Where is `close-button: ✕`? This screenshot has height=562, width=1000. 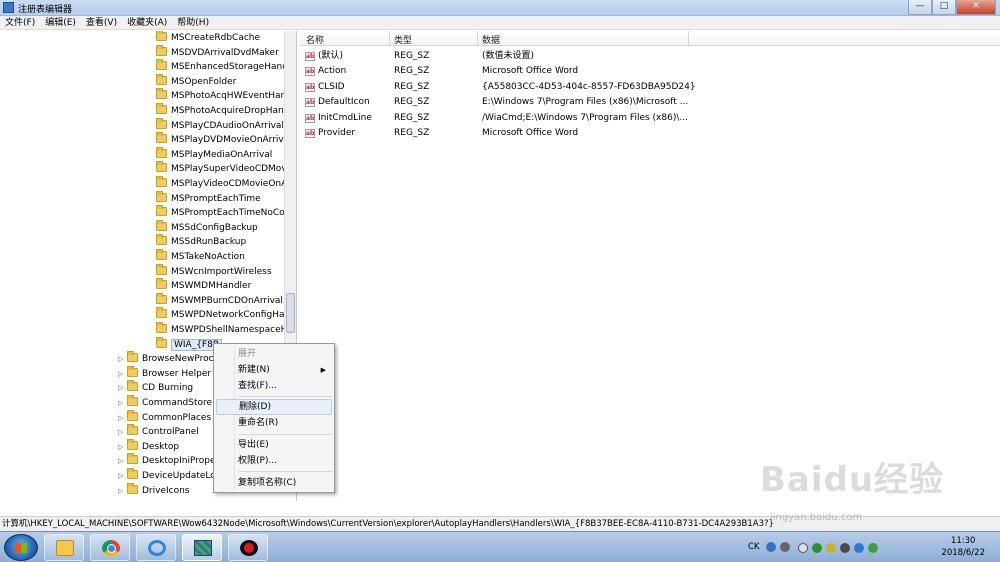 close-button: ✕ is located at coordinates (976, 7).